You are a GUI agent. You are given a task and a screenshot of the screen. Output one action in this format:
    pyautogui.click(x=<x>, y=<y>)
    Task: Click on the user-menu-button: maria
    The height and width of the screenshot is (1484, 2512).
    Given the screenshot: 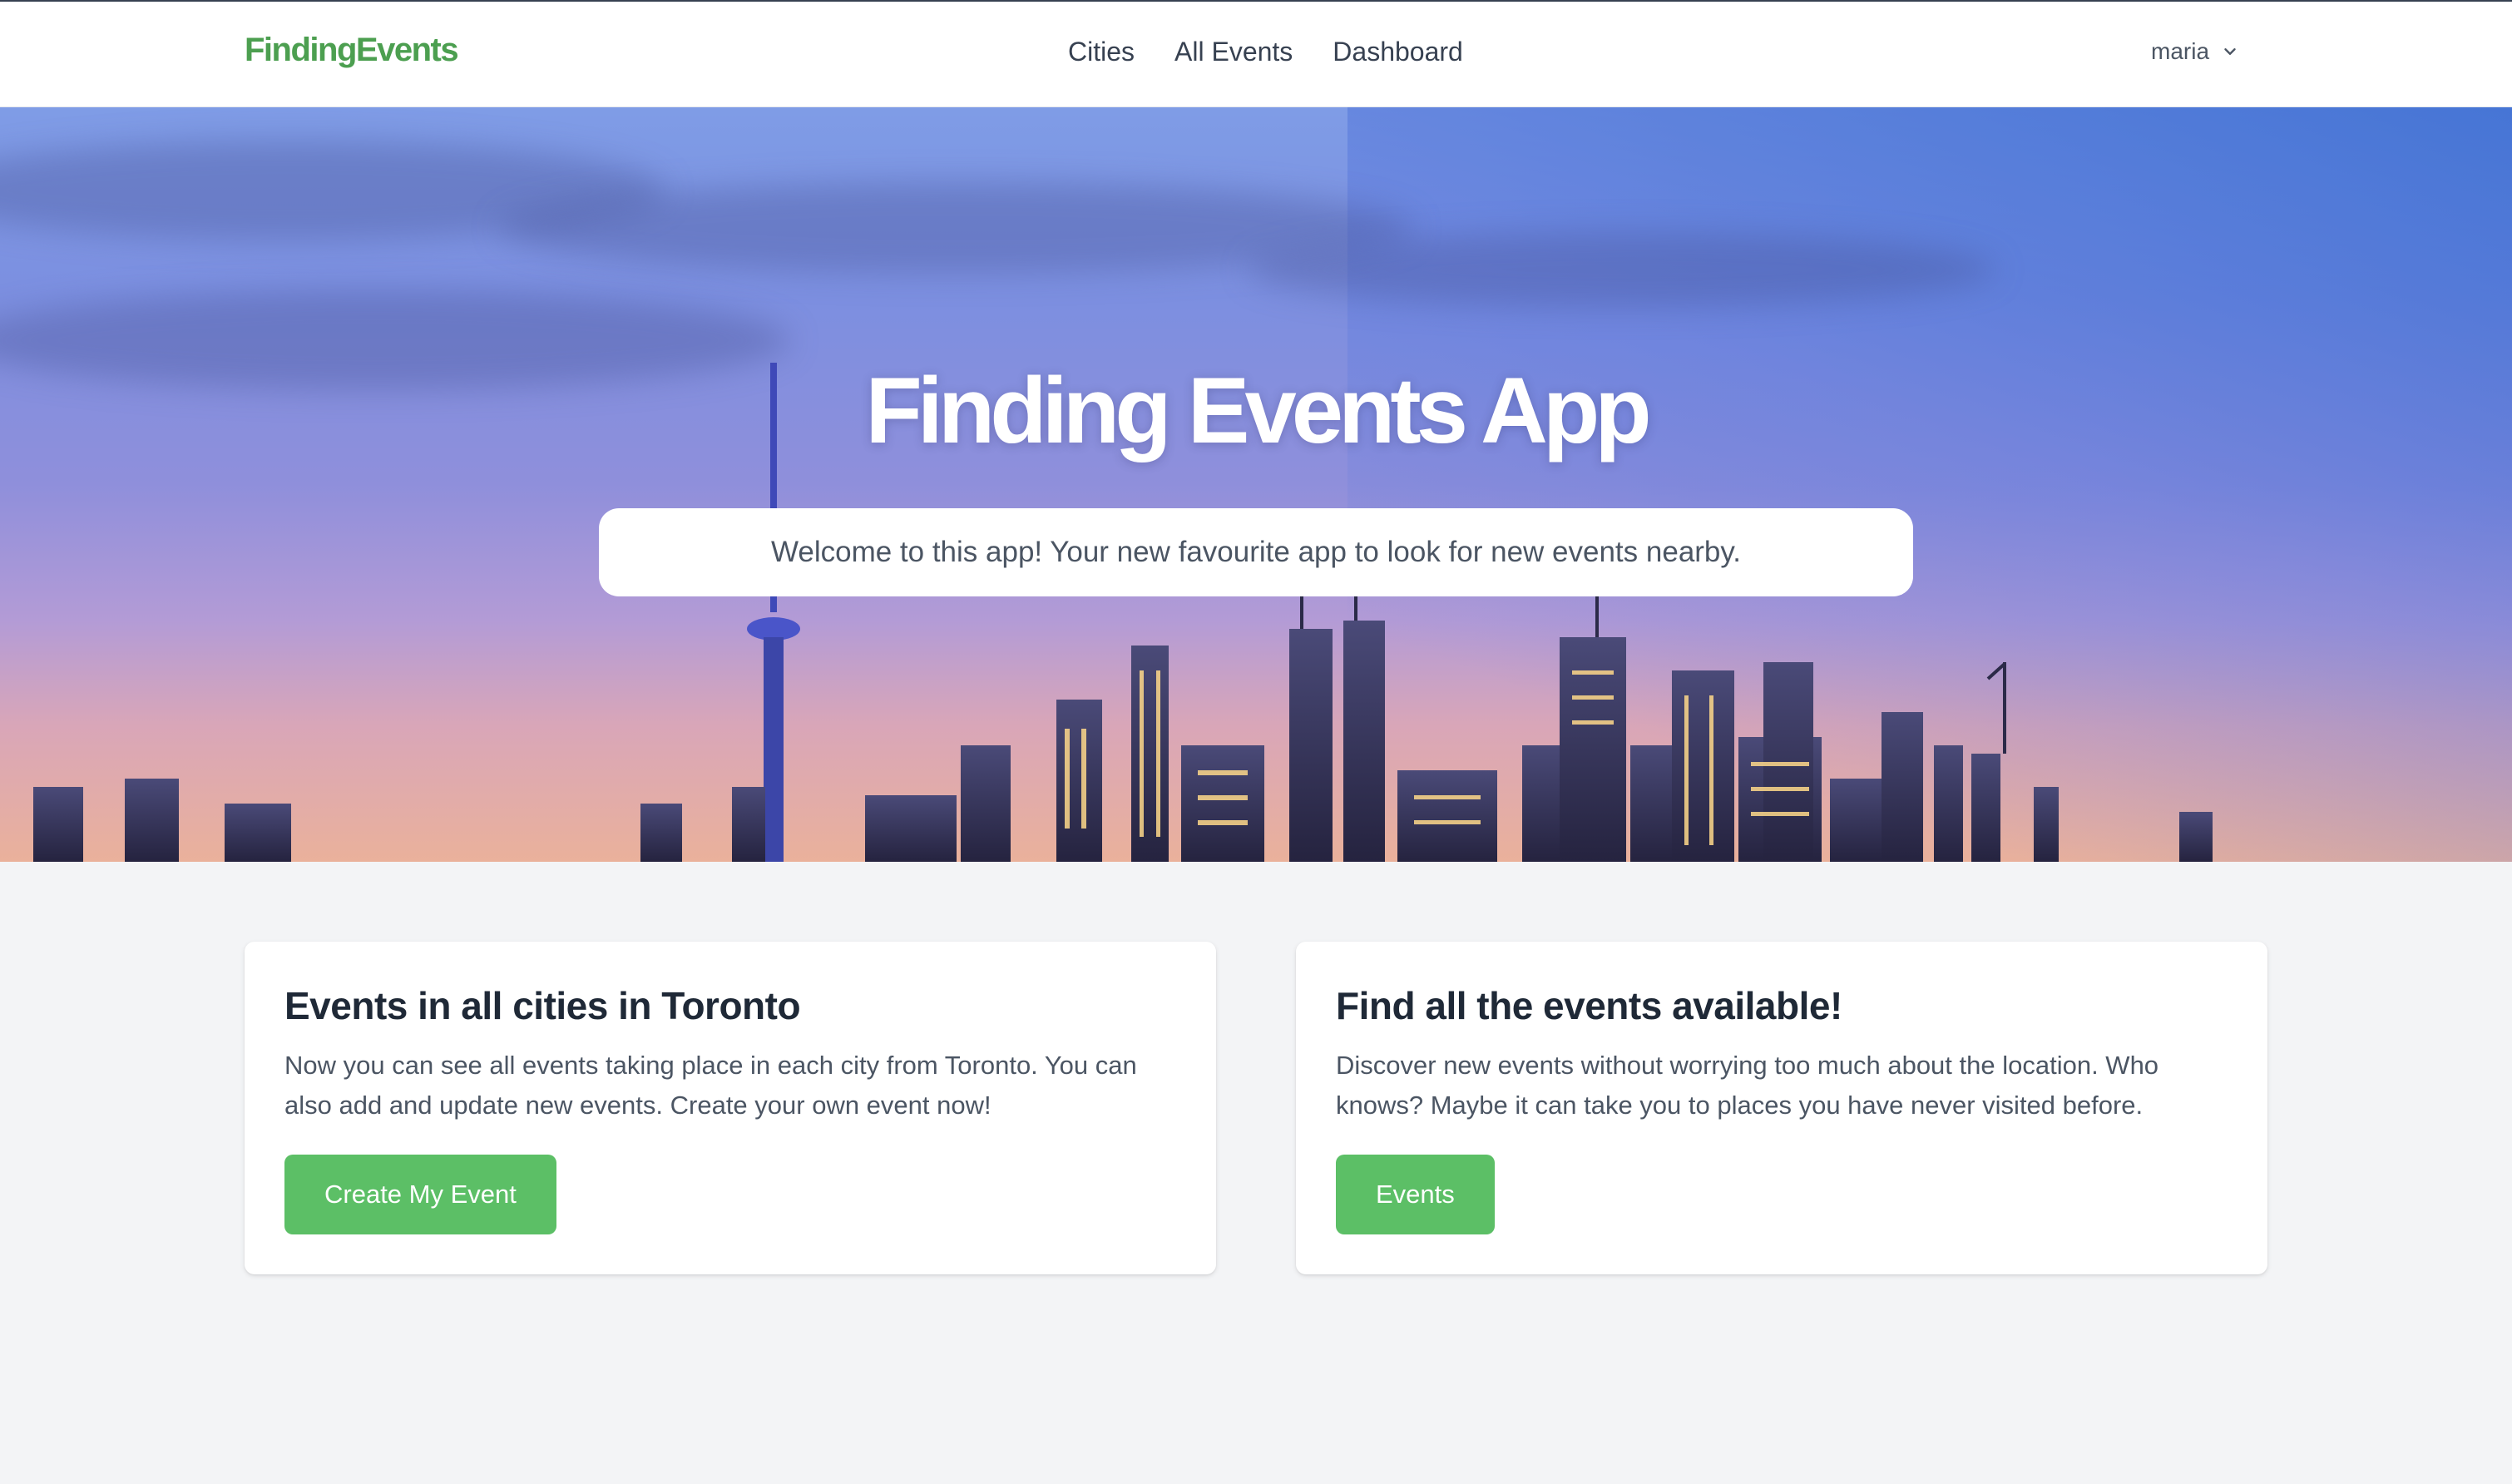 What is the action you would take?
    pyautogui.click(x=2195, y=51)
    